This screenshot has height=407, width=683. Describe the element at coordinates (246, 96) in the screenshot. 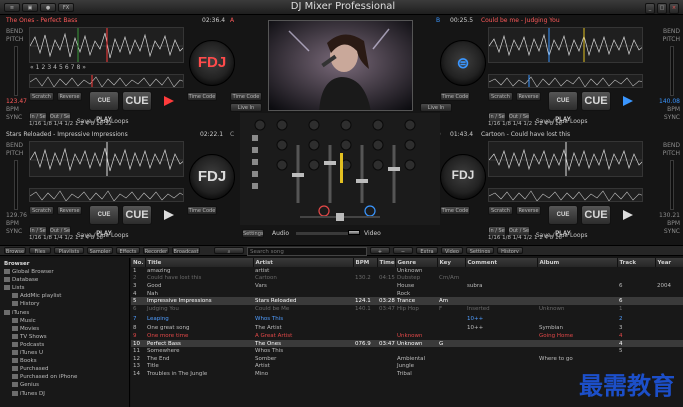

I see `deck-a-time-code: Time Code` at that location.